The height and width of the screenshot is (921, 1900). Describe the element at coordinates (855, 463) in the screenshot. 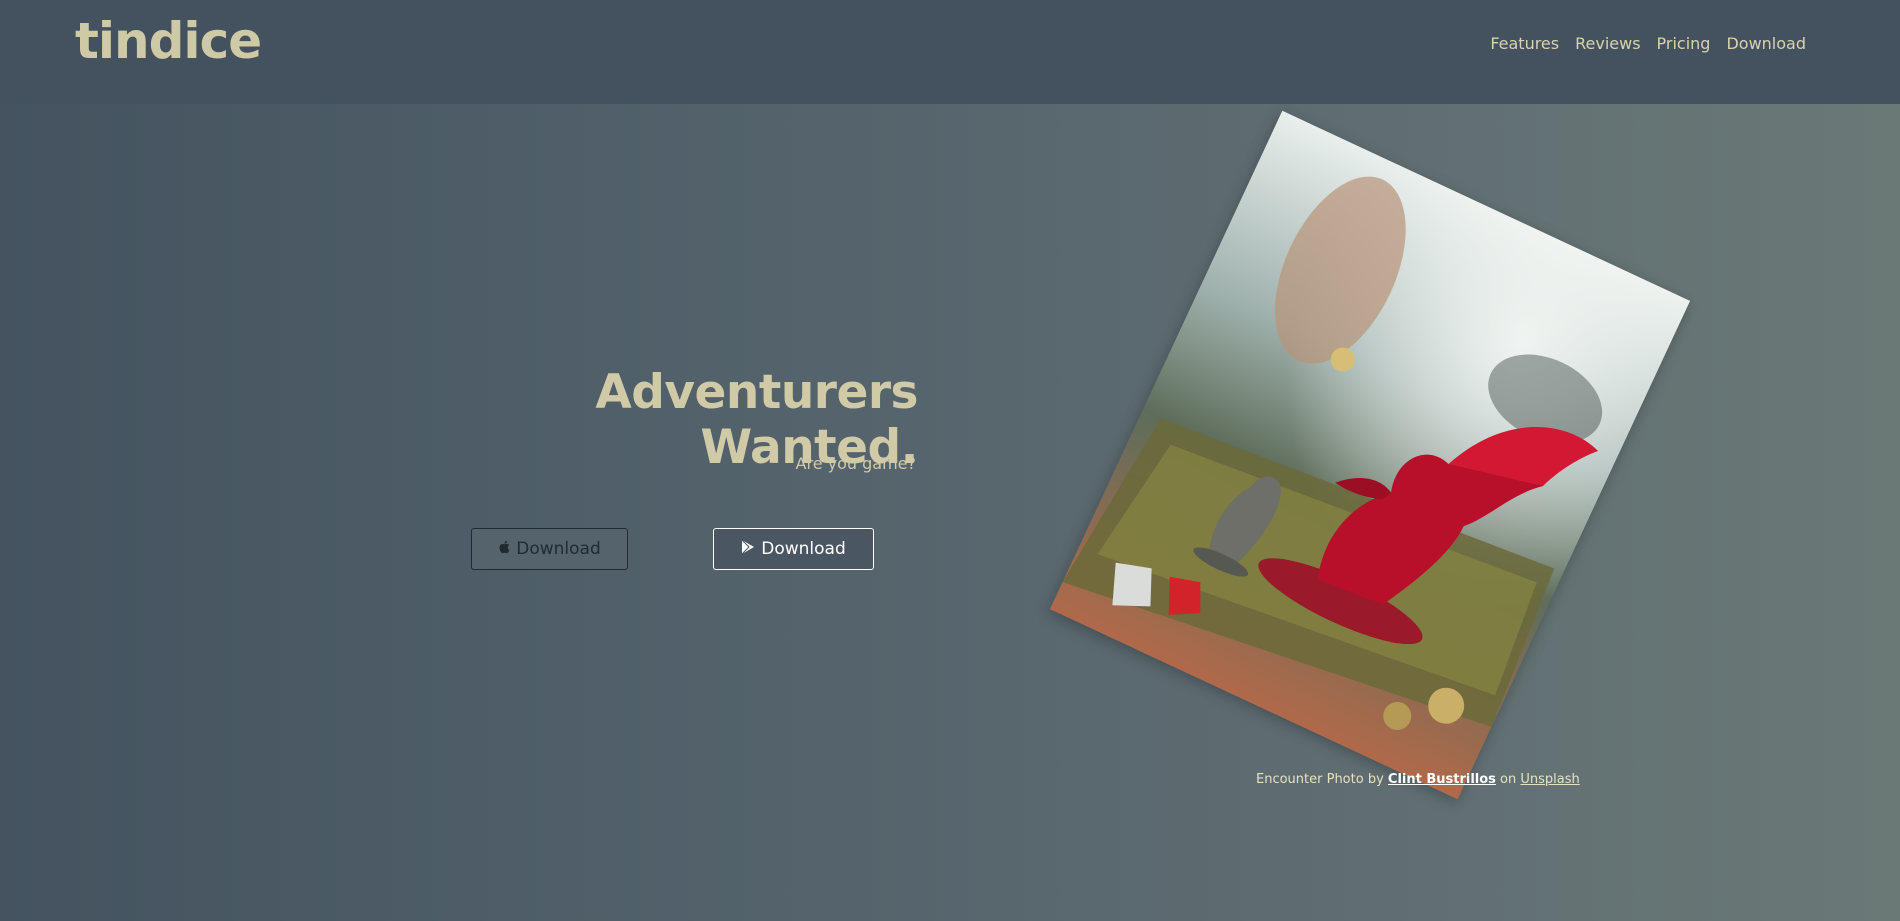

I see `hero-subtitle: Are you game?` at that location.